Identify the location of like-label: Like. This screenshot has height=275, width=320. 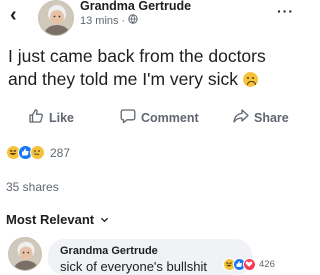
(62, 117).